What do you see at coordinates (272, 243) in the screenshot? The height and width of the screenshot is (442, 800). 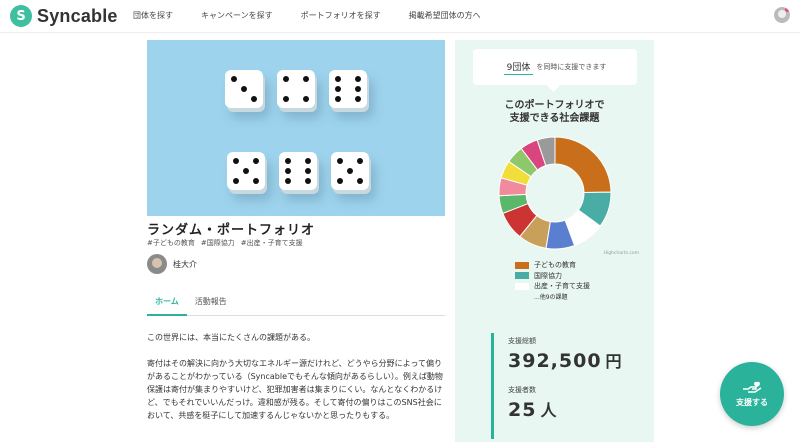 I see `tag-link: #出産・子育て支援` at bounding box center [272, 243].